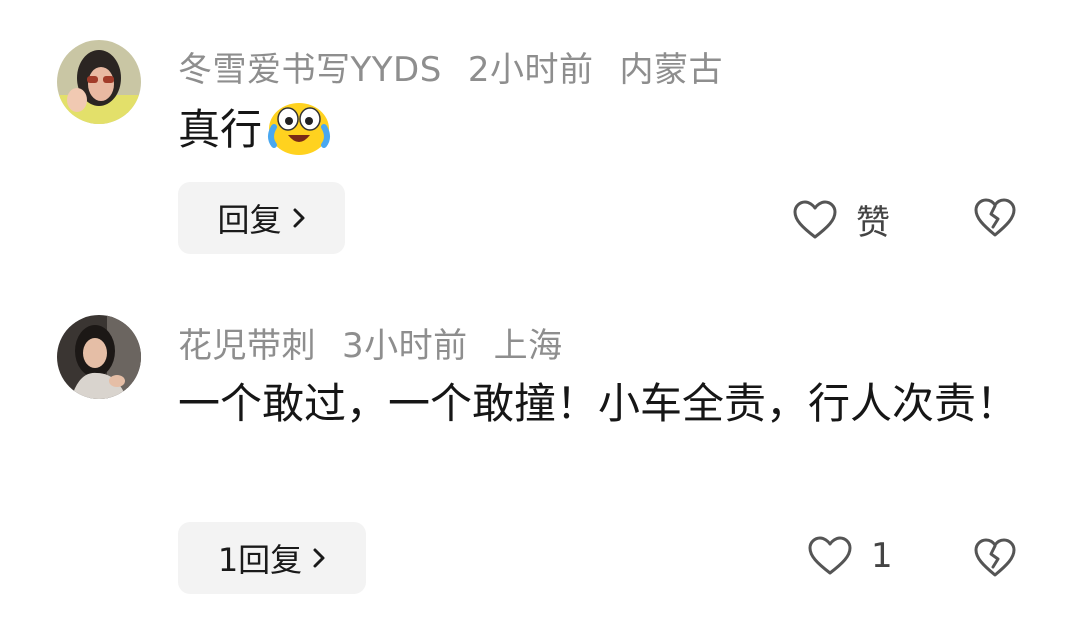 The height and width of the screenshot is (640, 1080). I want to click on like-label: 赞, so click(873, 223).